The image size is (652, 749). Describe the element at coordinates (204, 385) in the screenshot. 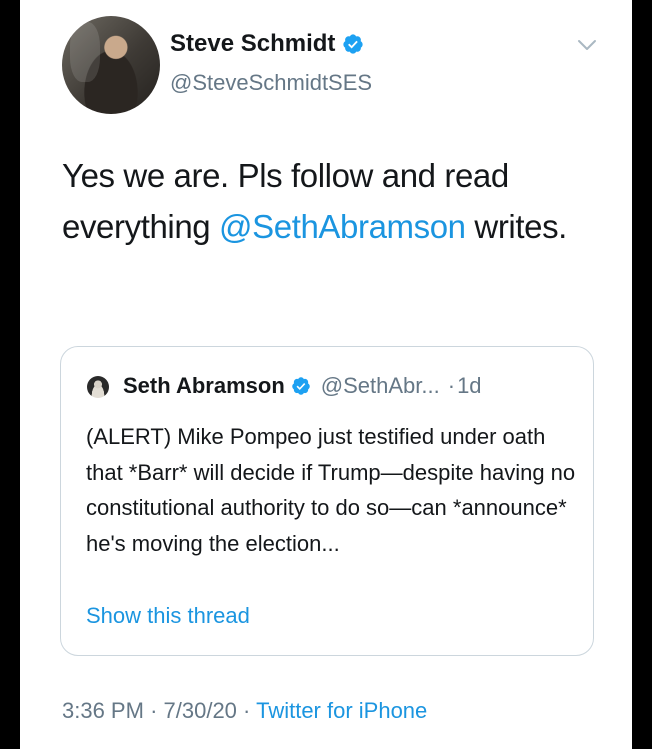

I see `quoted-display-name: Seth Abramson` at that location.